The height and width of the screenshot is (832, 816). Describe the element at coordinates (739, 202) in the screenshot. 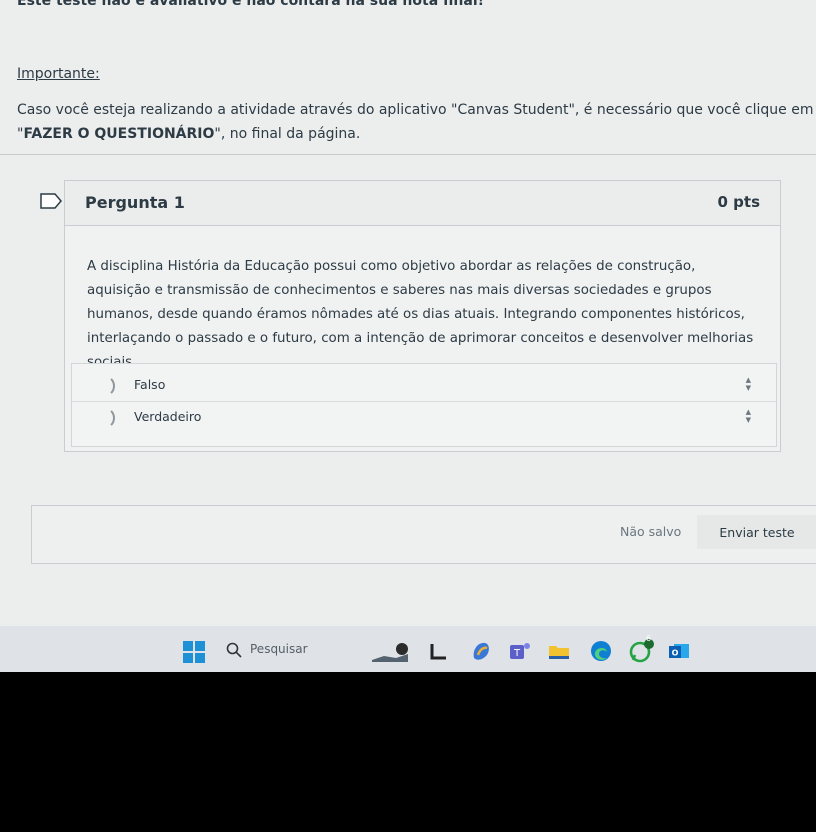

I see `question-points: 0 pts` at that location.